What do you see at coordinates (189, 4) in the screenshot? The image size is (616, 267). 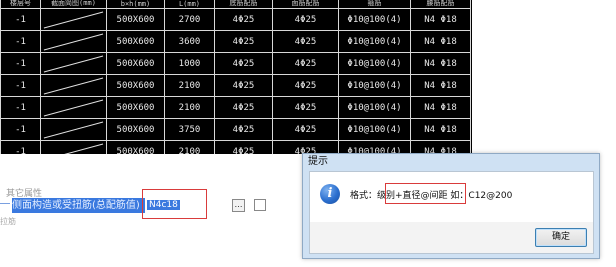 I see `table-header-cell: L(mm)` at bounding box center [189, 4].